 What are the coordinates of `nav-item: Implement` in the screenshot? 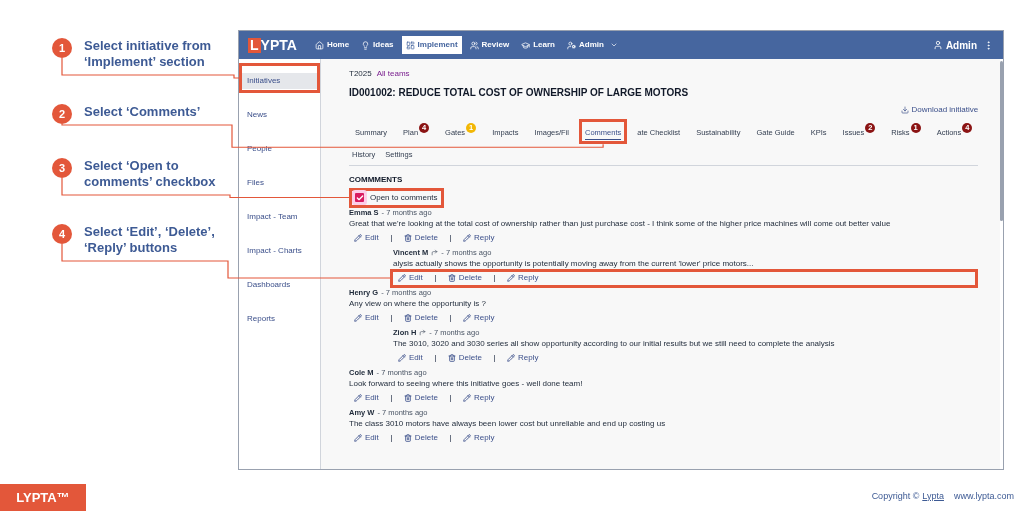 It's located at (431, 45).